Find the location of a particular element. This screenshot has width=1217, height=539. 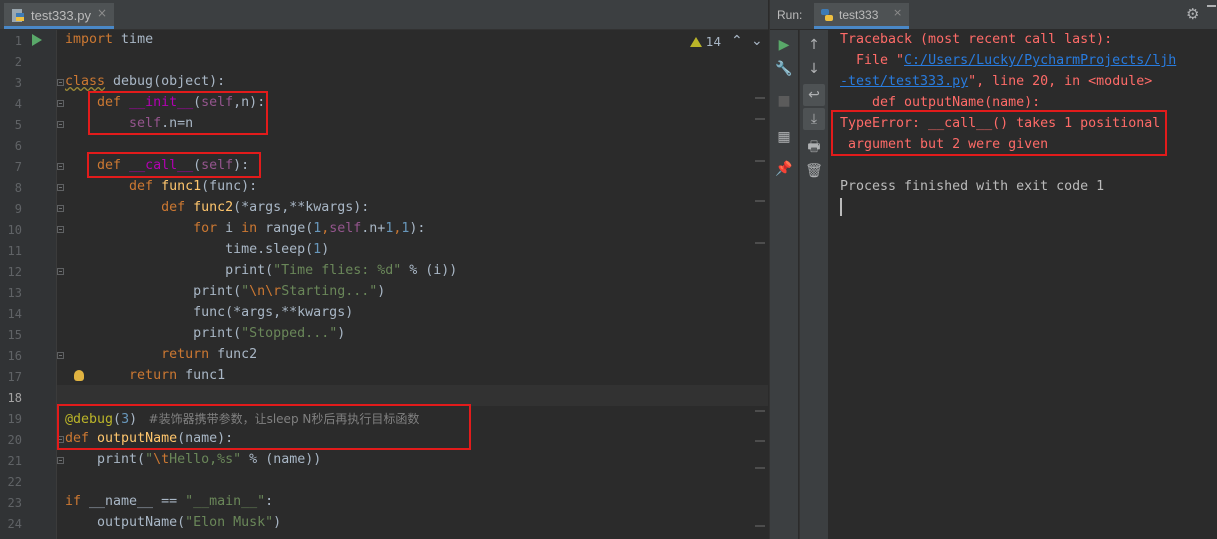

soft-wrap-icon: ↩ is located at coordinates (814, 95).